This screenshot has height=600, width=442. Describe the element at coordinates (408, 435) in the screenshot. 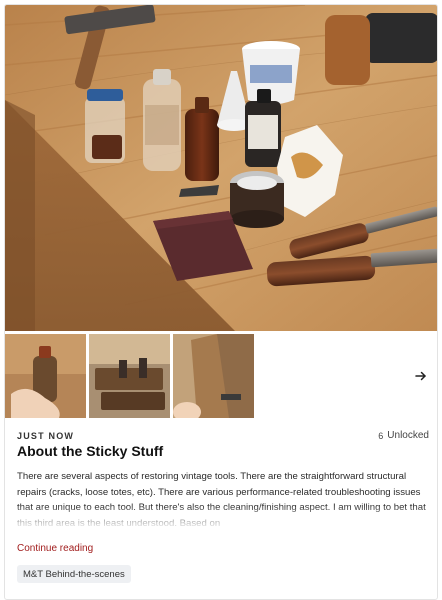

I see `unlocked-label: Unlocked` at that location.